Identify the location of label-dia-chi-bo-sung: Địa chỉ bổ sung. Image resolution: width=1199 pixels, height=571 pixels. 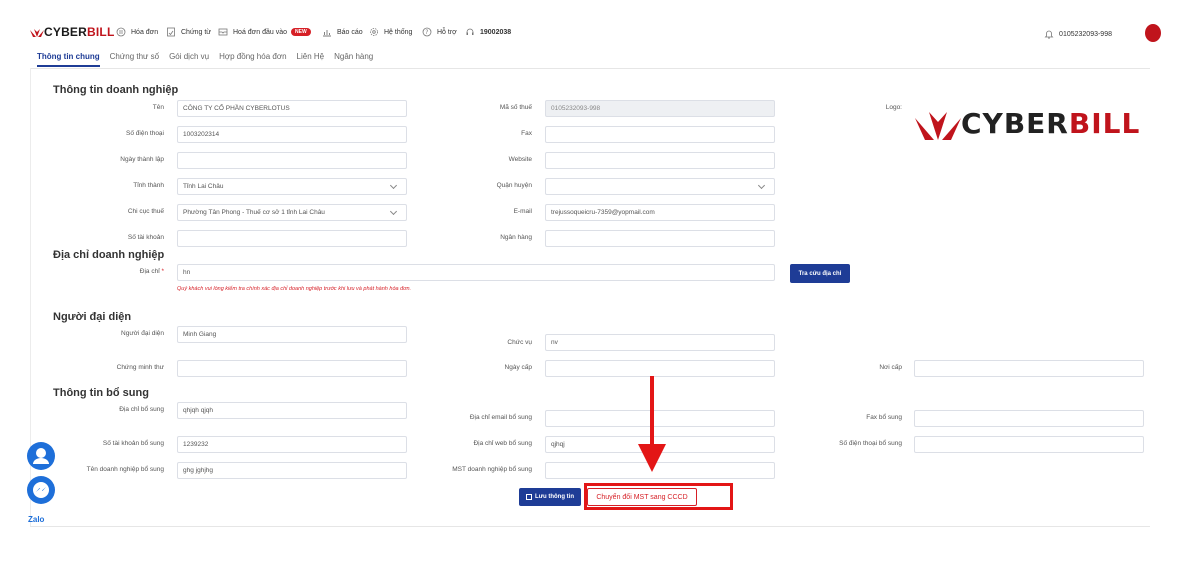
(141, 409).